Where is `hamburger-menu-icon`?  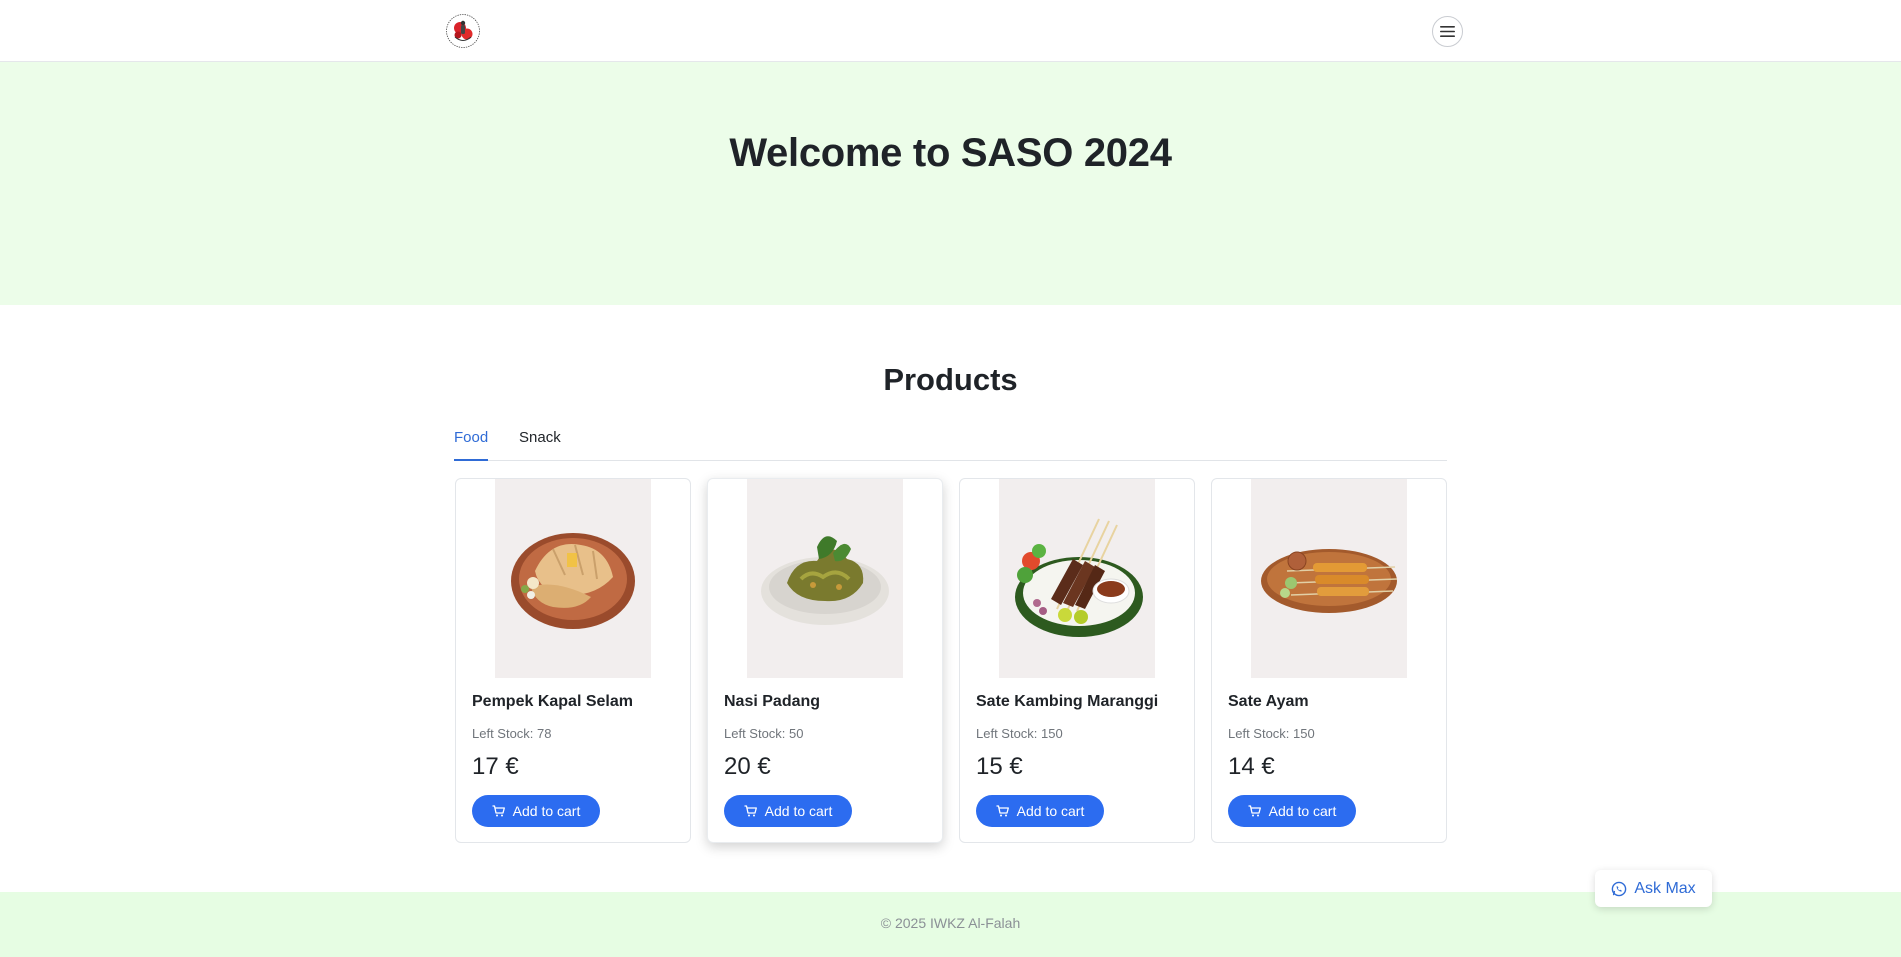
hamburger-menu-icon is located at coordinates (1447, 31).